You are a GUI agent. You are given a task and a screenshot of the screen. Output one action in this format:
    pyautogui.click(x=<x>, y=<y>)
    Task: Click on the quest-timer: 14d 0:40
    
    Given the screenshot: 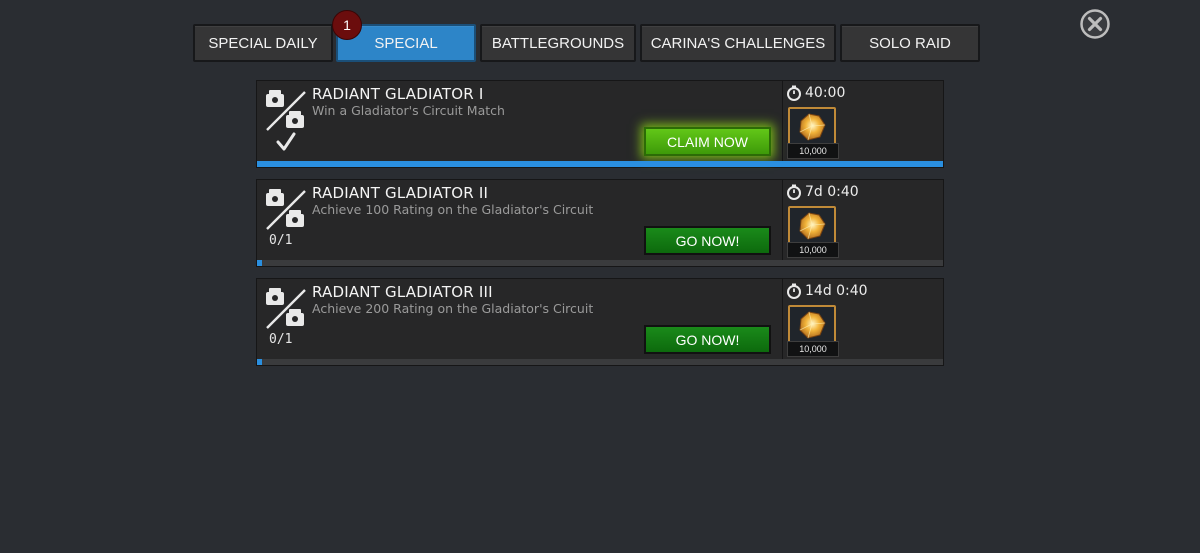 What is the action you would take?
    pyautogui.click(x=827, y=291)
    